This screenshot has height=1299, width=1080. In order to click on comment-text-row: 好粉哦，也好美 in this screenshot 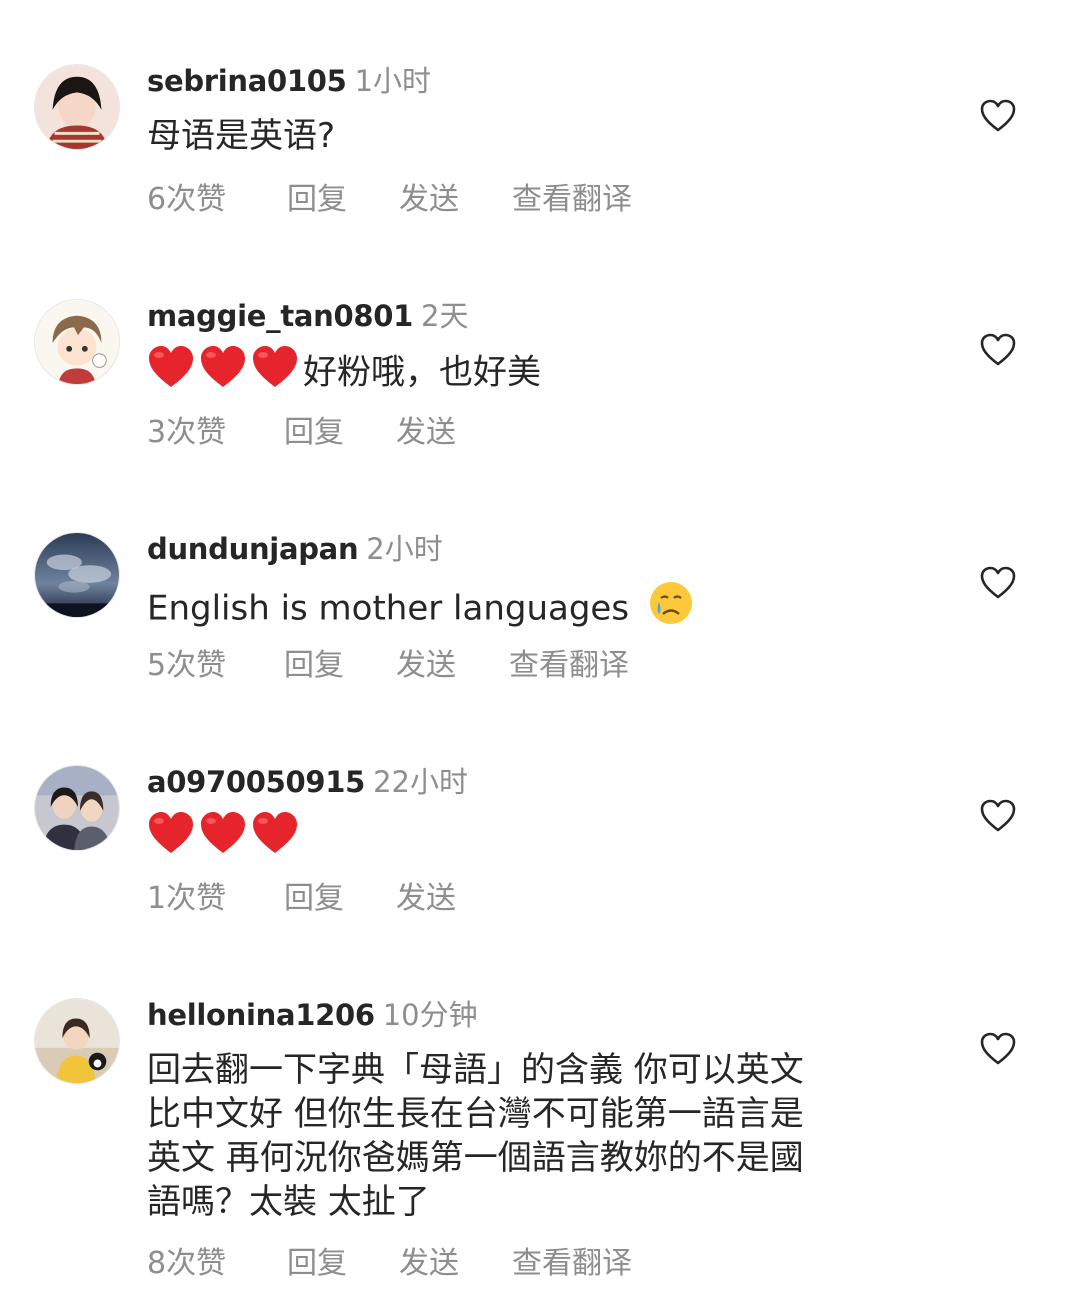, I will do `click(532, 372)`.